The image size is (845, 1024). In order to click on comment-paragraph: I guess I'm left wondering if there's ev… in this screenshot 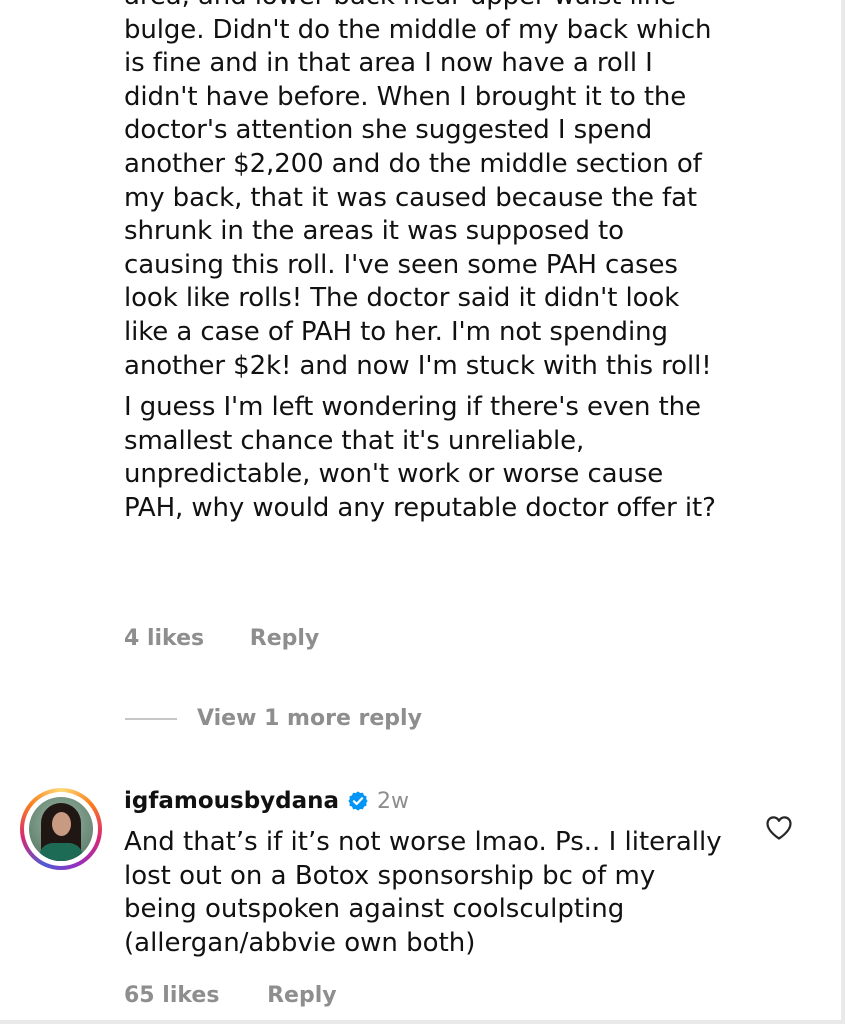, I will do `click(420, 457)`.